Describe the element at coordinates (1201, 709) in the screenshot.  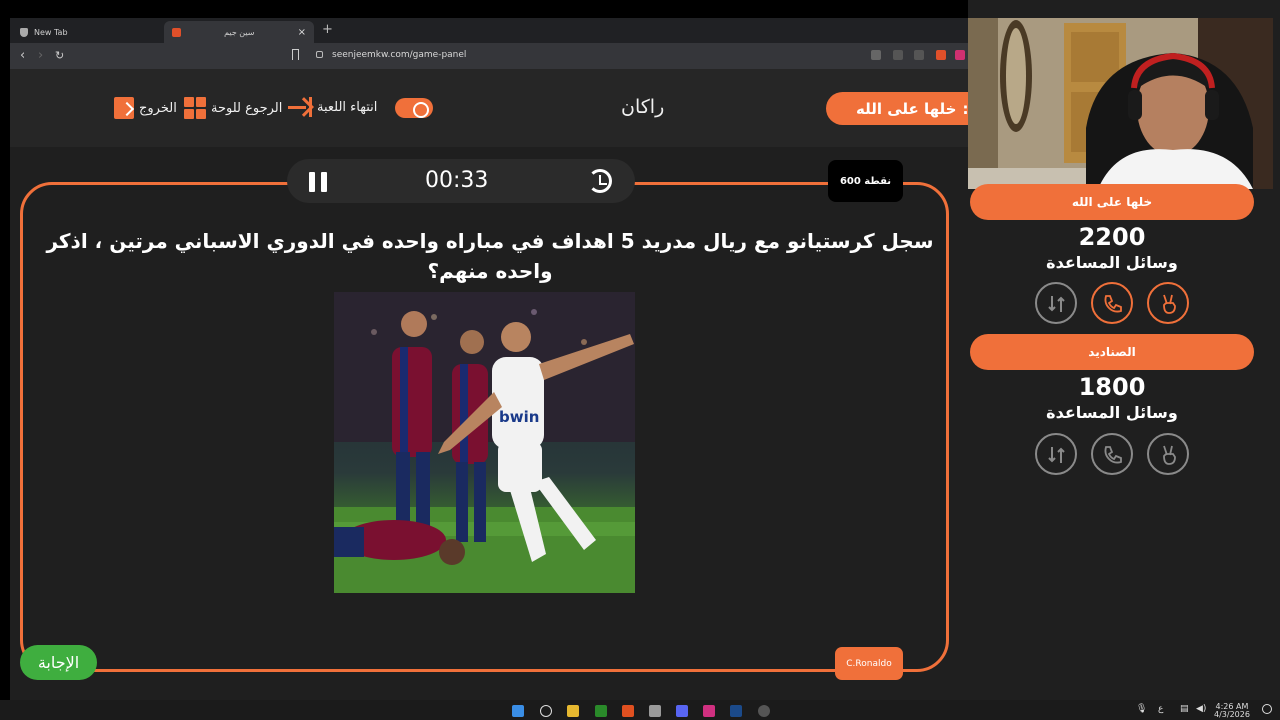
I see `volume-icon: ◀)` at that location.